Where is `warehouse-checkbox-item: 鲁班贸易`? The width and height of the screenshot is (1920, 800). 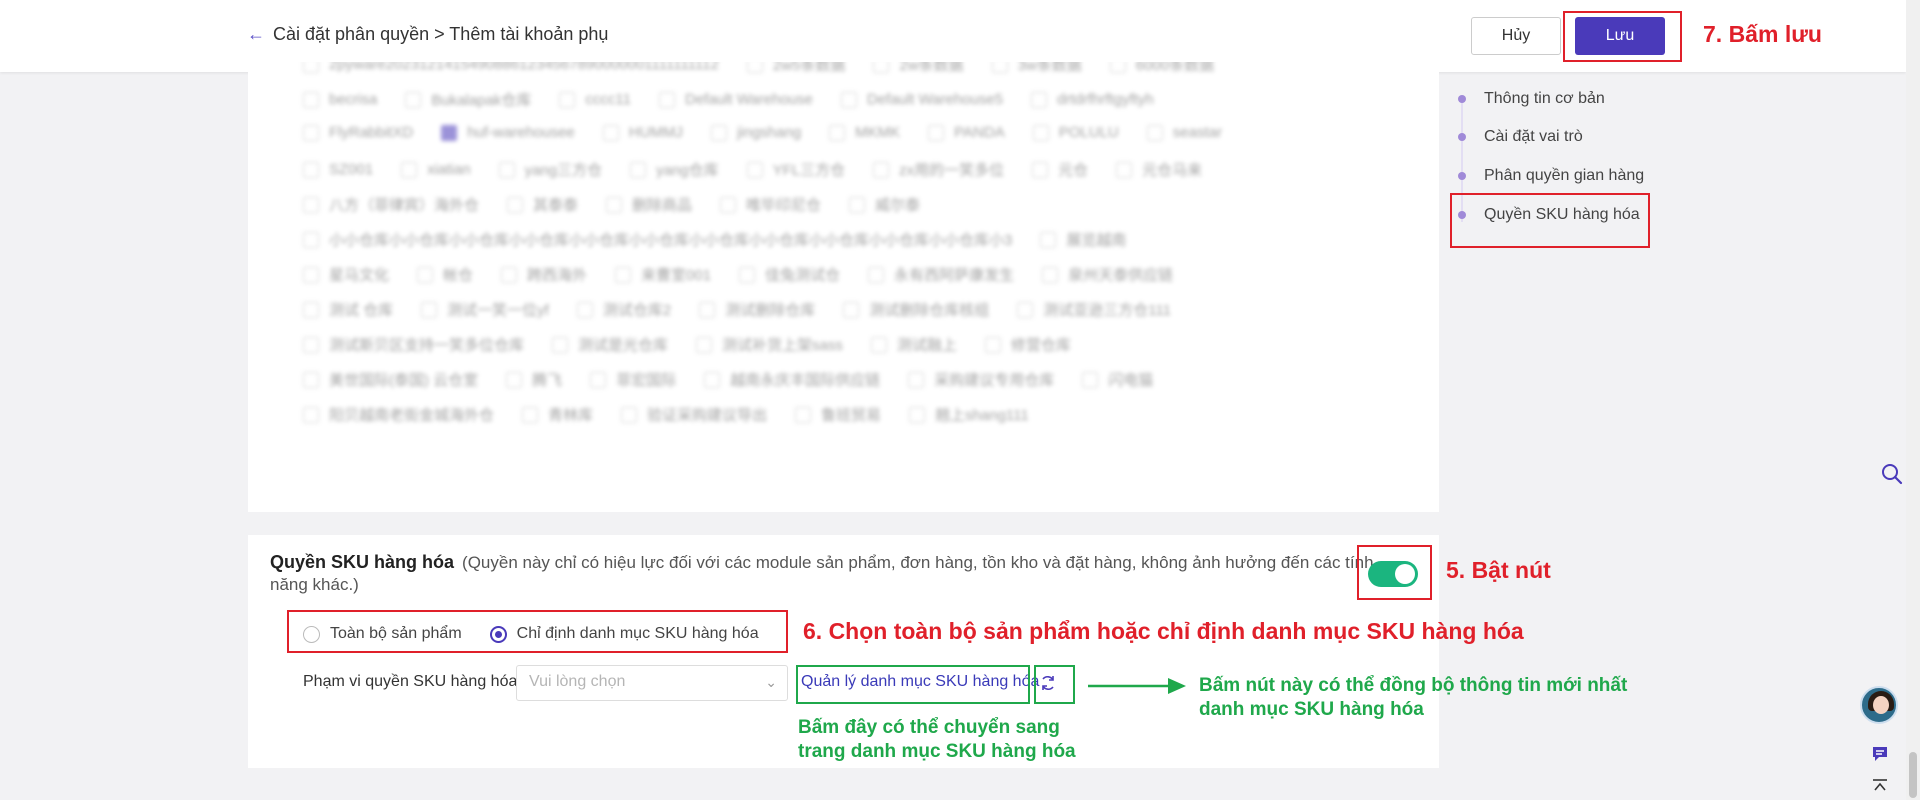 warehouse-checkbox-item: 鲁班贸易 is located at coordinates (838, 414).